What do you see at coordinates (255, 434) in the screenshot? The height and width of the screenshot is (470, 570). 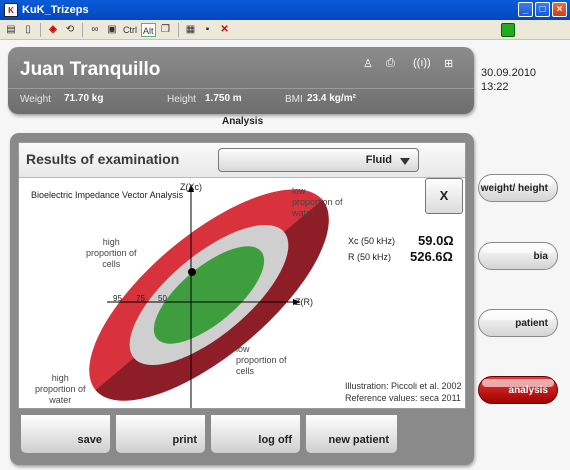 I see `logoff-button: log off` at bounding box center [255, 434].